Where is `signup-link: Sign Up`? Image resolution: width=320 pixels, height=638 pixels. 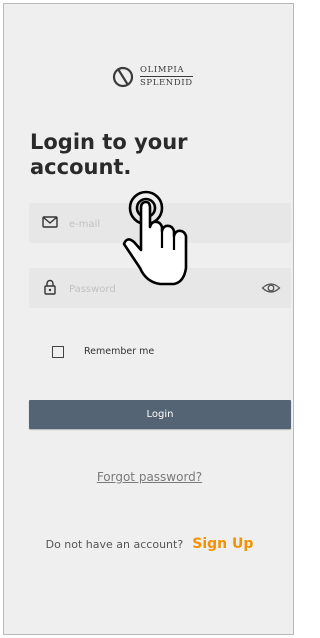
signup-link: Sign Up is located at coordinates (222, 544).